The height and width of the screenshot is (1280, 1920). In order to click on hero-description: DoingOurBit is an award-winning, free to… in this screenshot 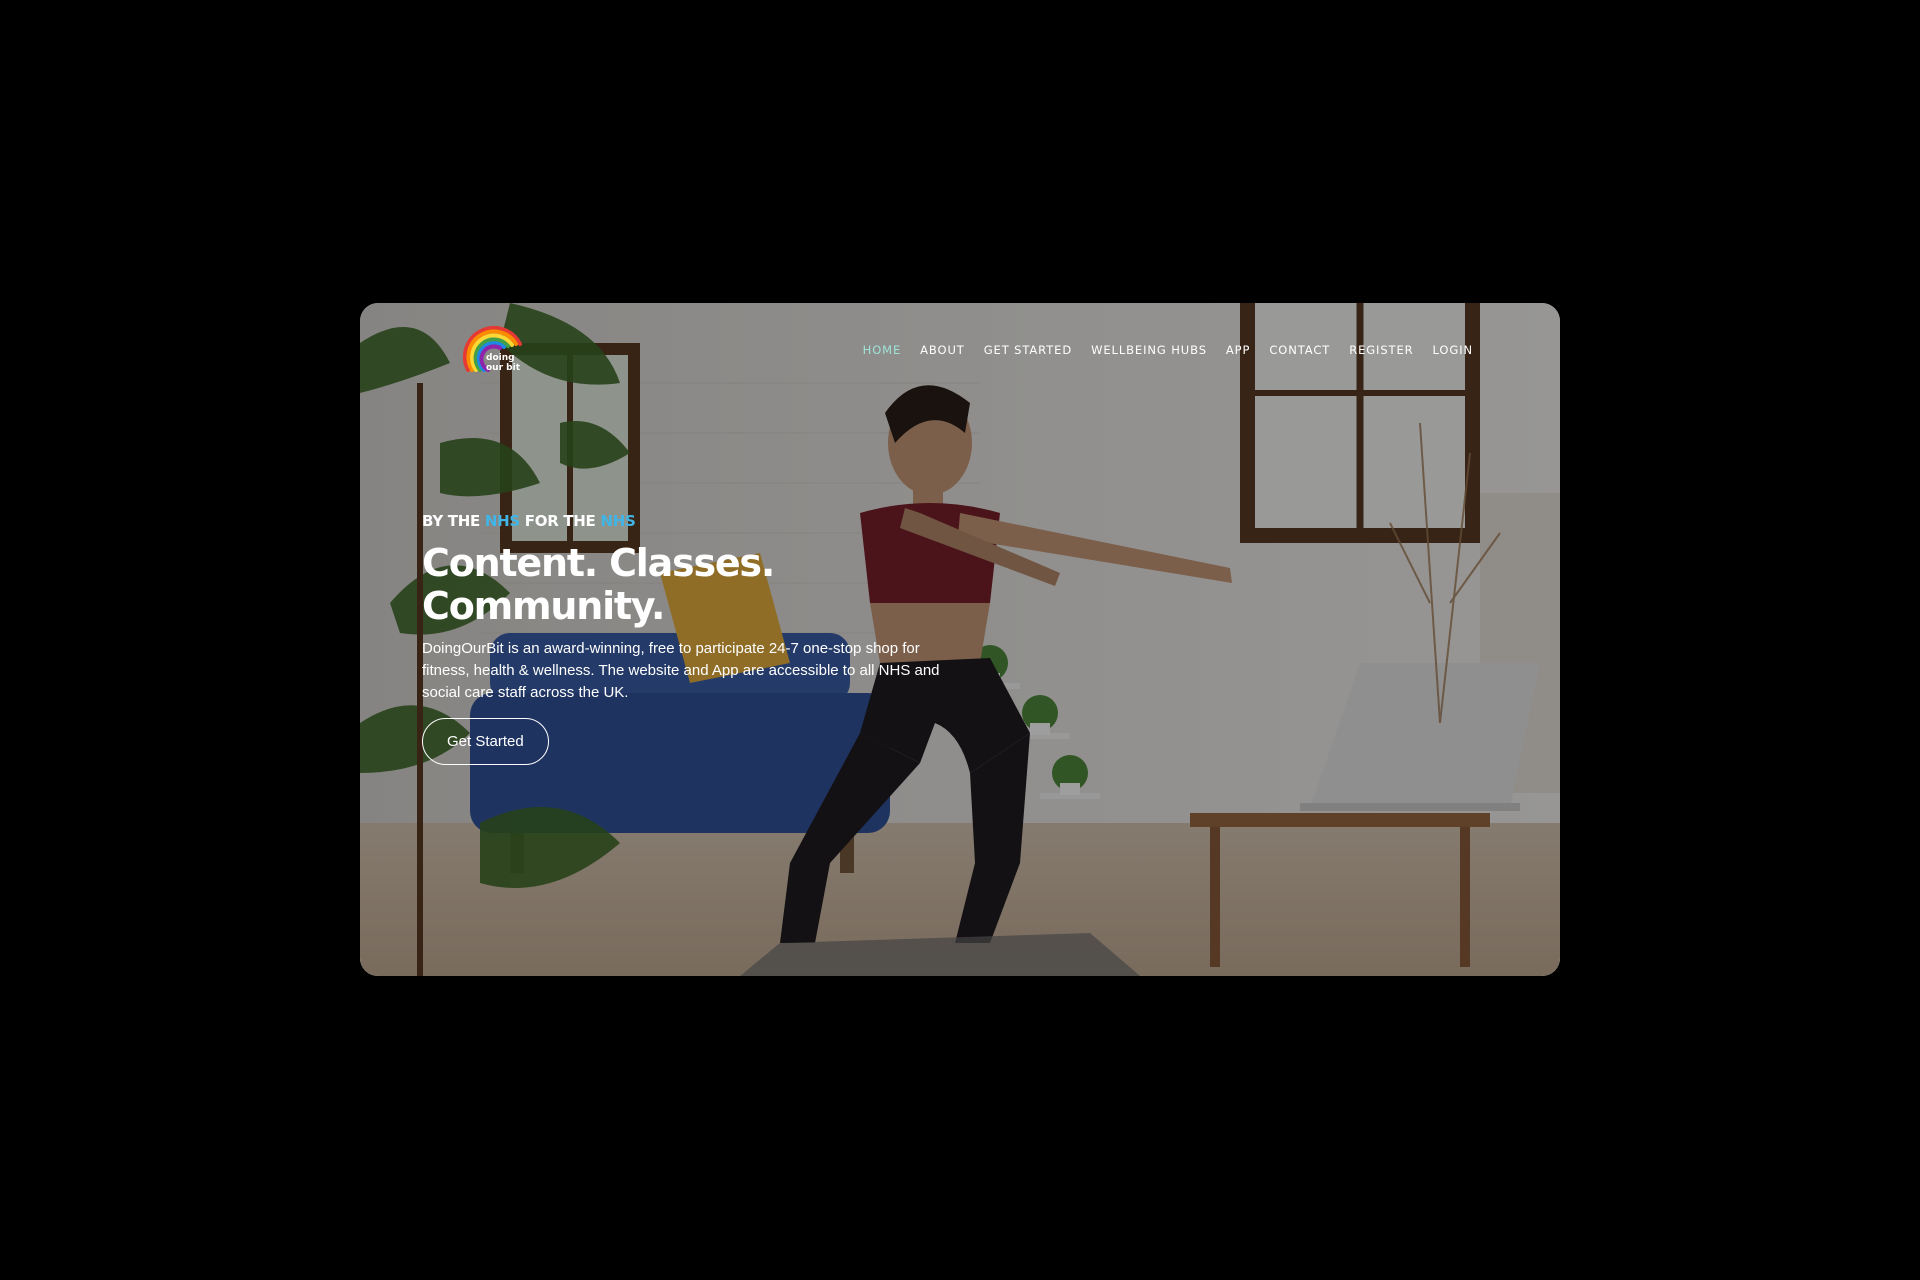, I will do `click(681, 670)`.